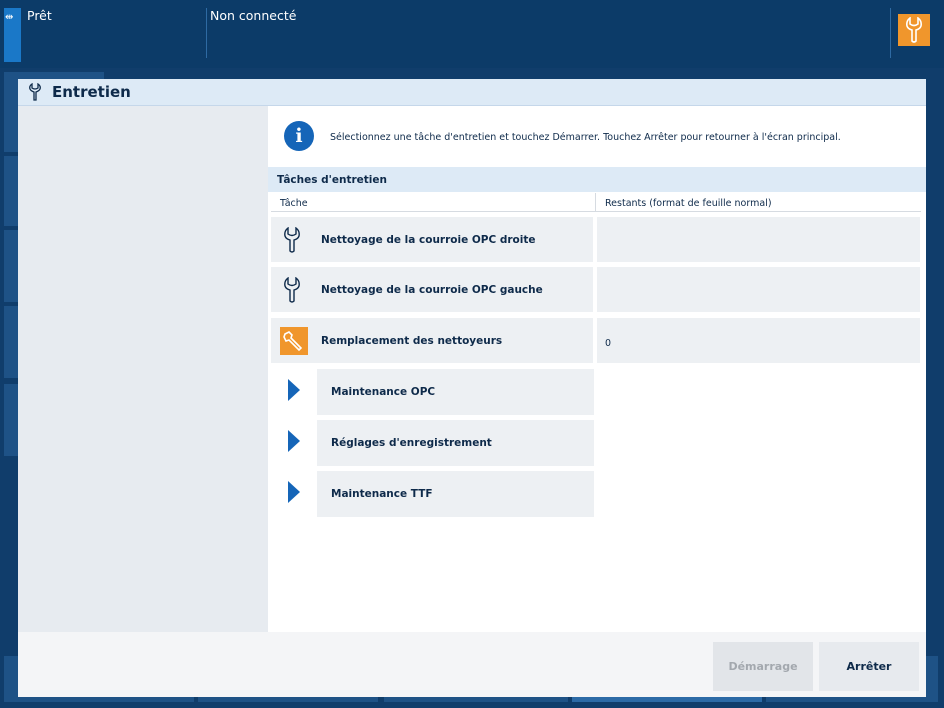 The width and height of the screenshot is (944, 708). I want to click on submenu-label: Réglages d'enregistrement, so click(411, 443).